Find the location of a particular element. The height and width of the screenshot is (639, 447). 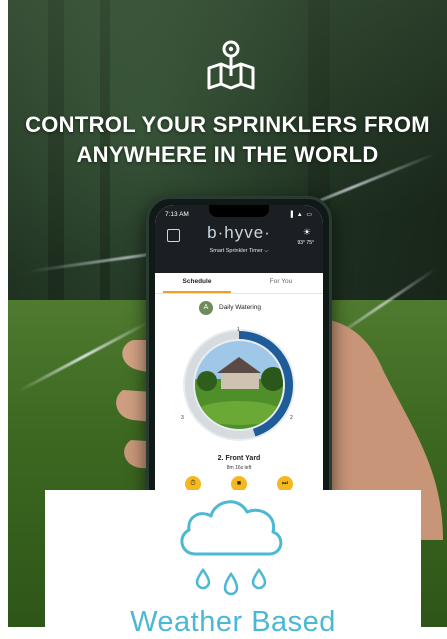

program-badge: A is located at coordinates (206, 308).